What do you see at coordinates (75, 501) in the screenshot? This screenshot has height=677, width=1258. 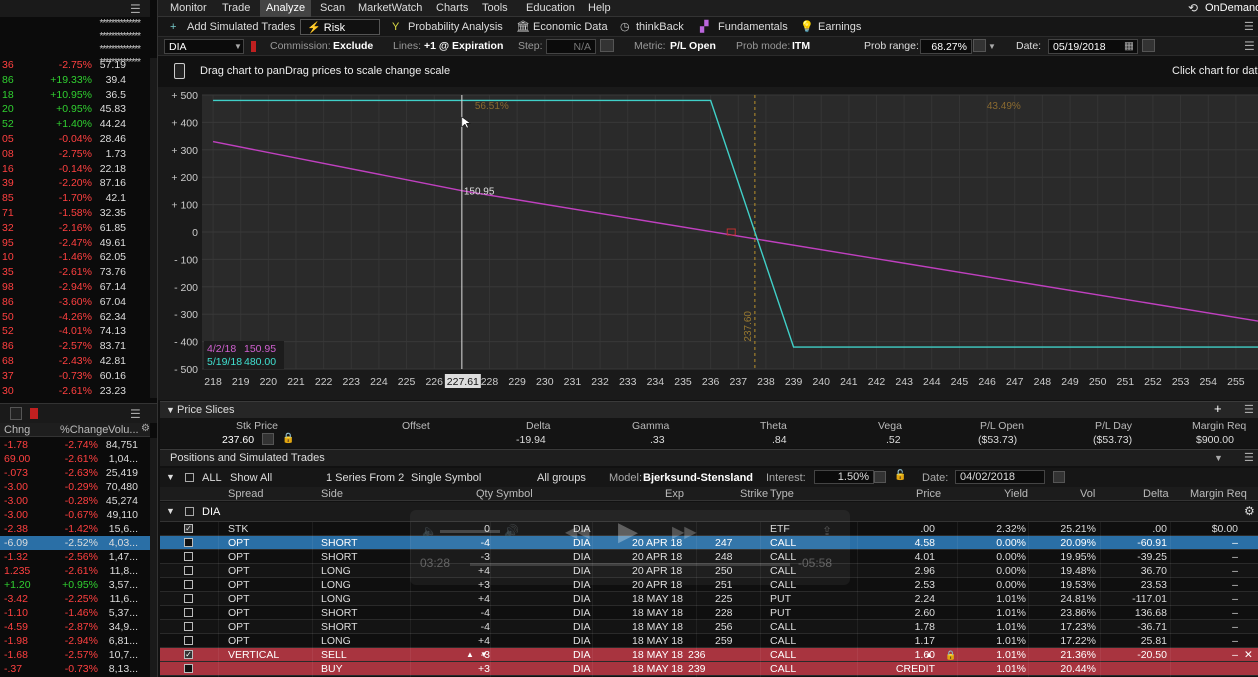 I see `watchlist-row: -3.00 -0.28% 45,274` at bounding box center [75, 501].